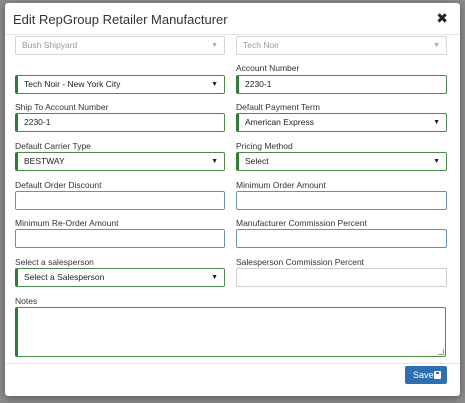 Image resolution: width=465 pixels, height=403 pixels. Describe the element at coordinates (341, 161) in the screenshot. I see `pricing-method-select: Select ▼` at that location.